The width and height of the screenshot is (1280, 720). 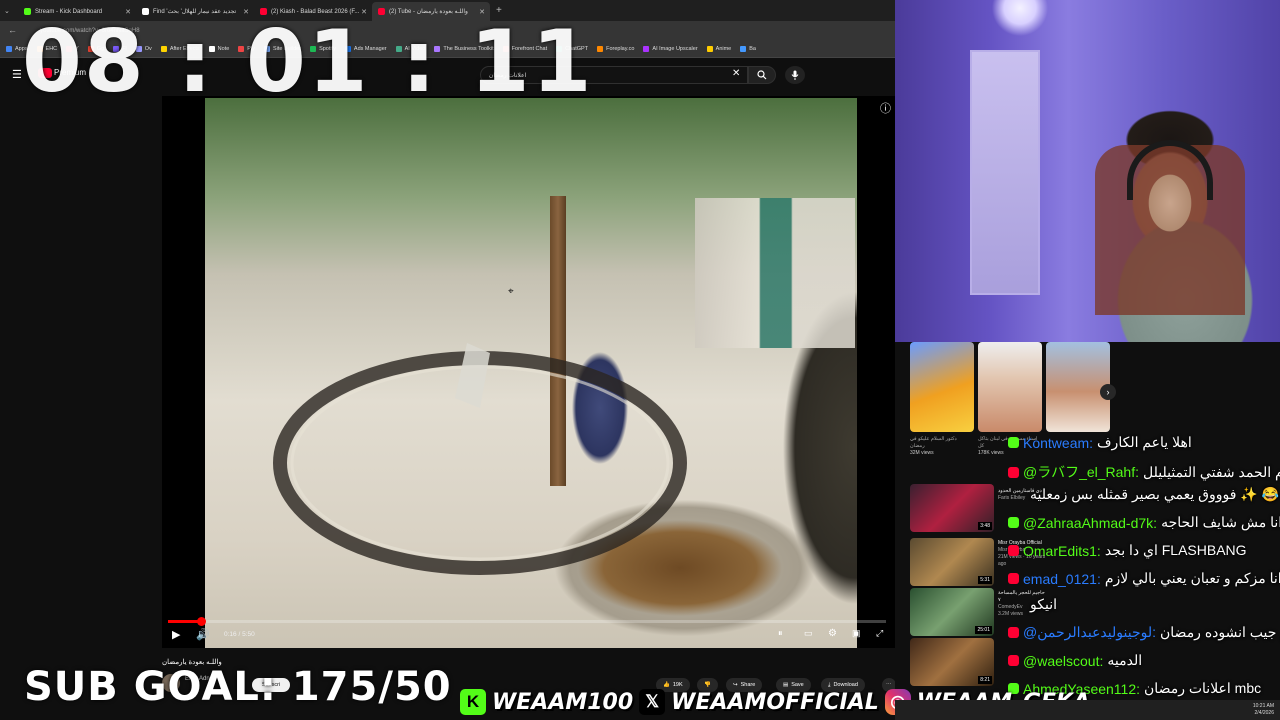 What do you see at coordinates (202, 621) in the screenshot?
I see `scrubber-handle` at bounding box center [202, 621].